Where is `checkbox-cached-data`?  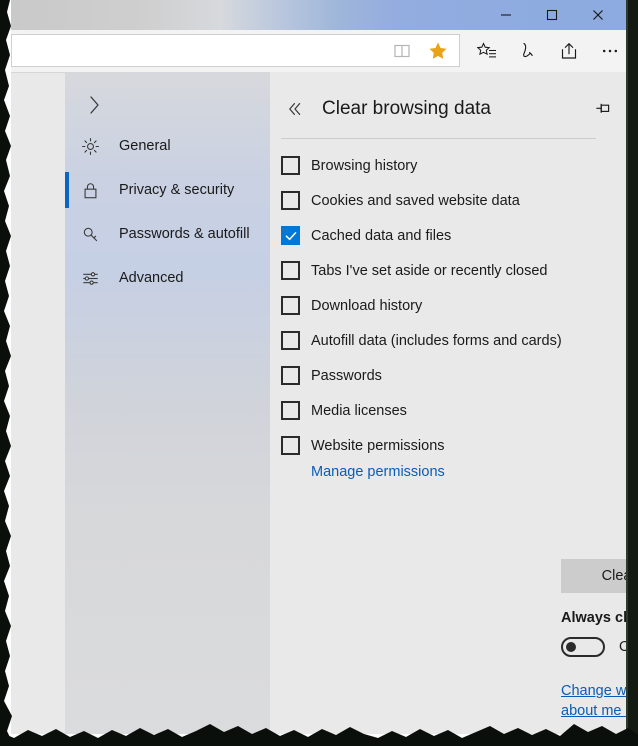
checkbox-cached-data is located at coordinates (290, 235).